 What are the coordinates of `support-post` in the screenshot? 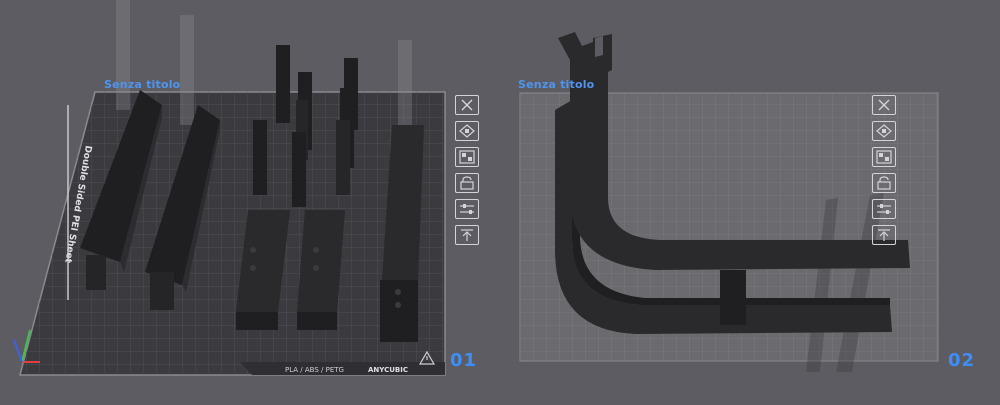 It's located at (733, 297).